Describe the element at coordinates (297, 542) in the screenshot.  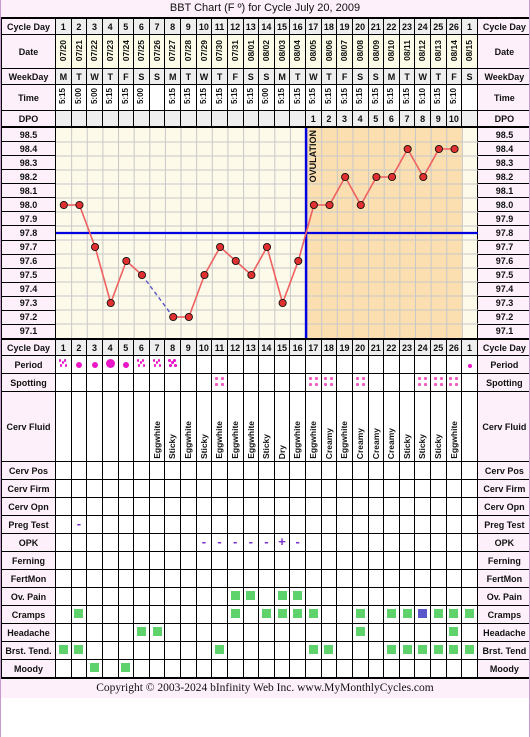
I see `opk-cell-16: -` at that location.